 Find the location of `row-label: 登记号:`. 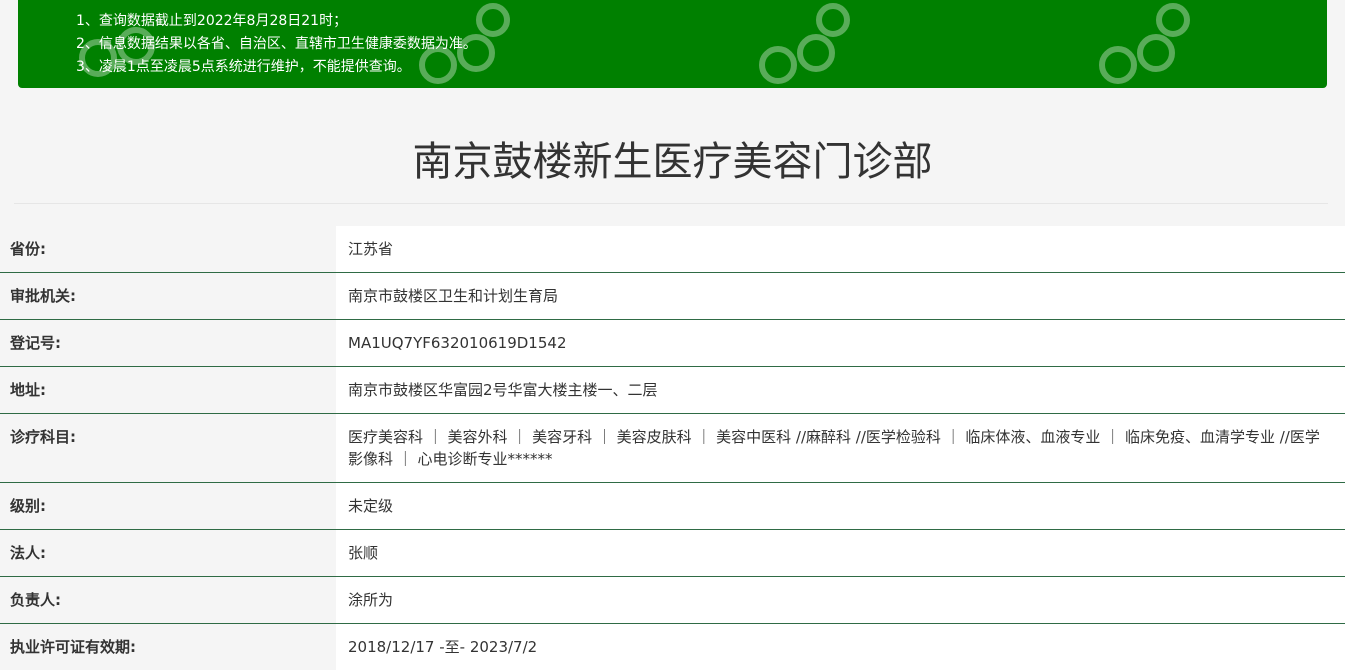

row-label: 登记号: is located at coordinates (168, 343).